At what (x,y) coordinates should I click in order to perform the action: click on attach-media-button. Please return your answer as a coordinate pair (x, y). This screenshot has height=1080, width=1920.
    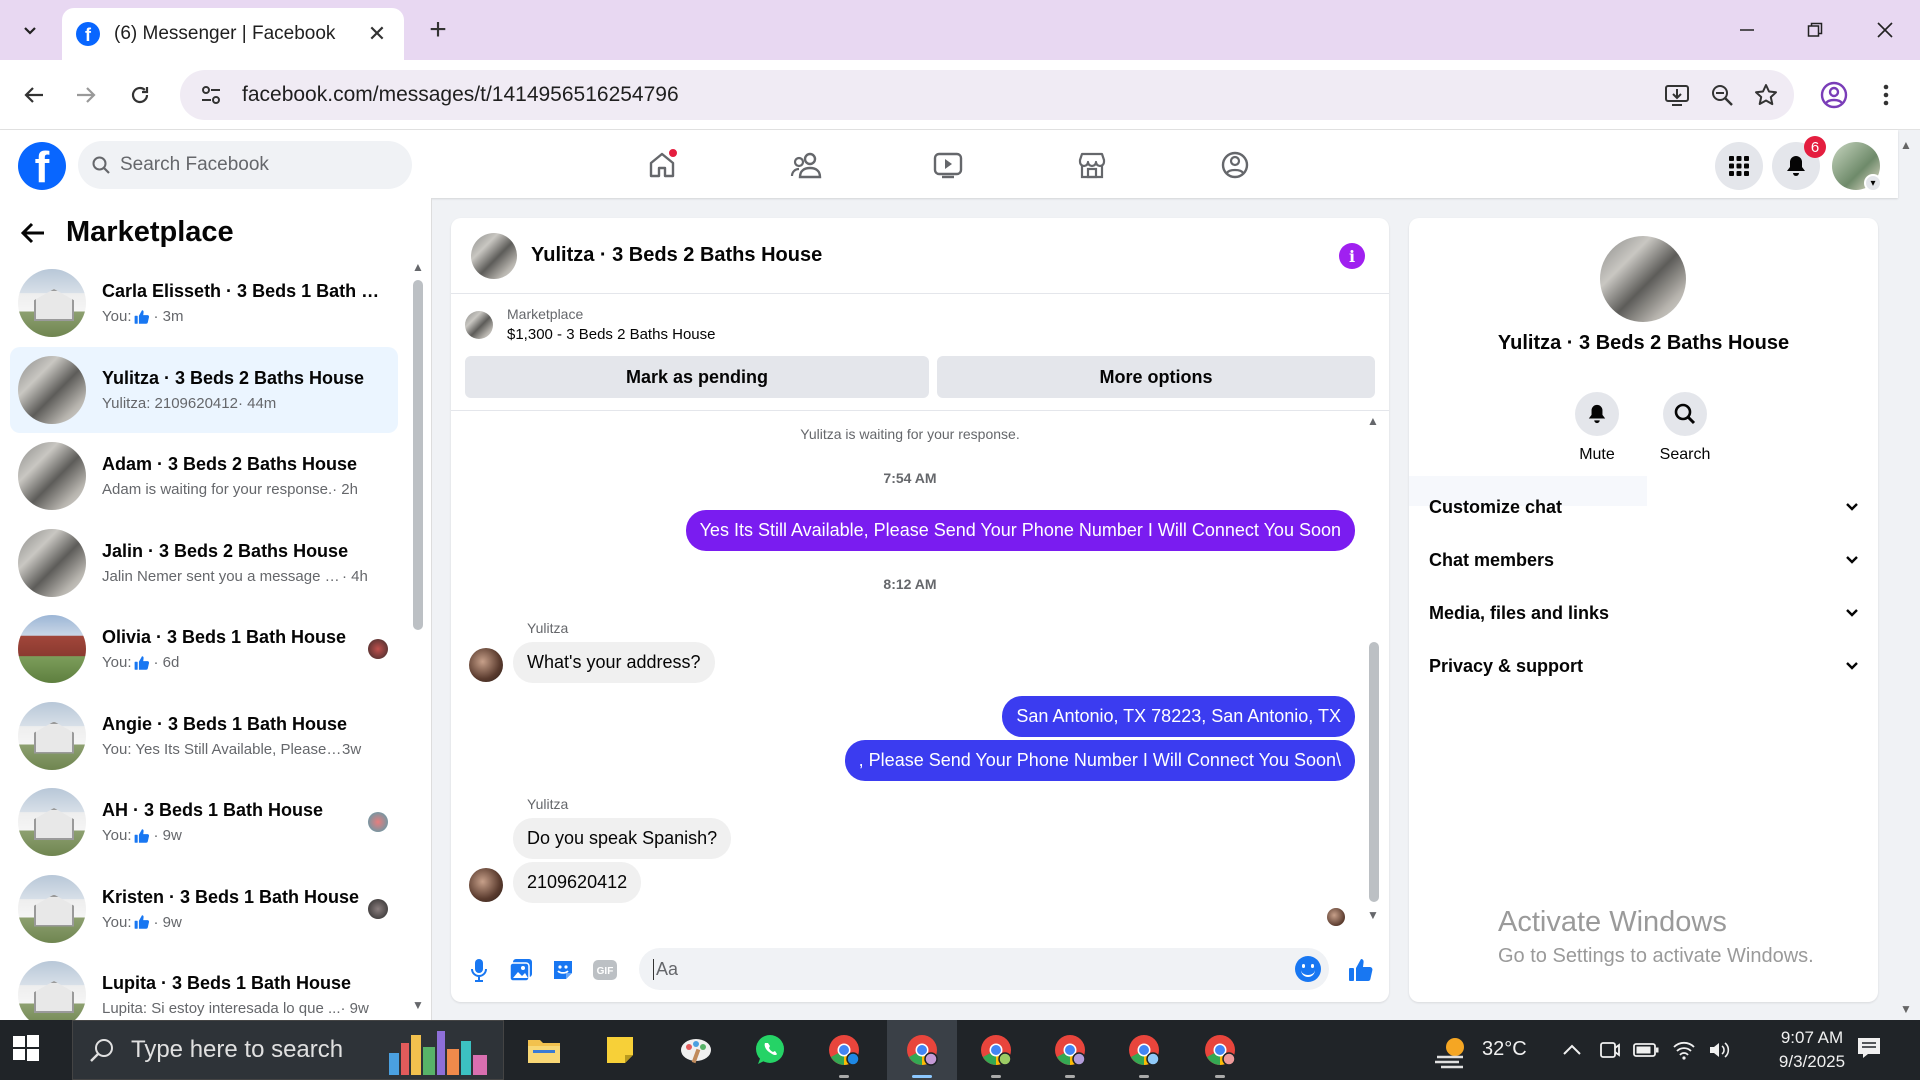
    Looking at the image, I should click on (521, 970).